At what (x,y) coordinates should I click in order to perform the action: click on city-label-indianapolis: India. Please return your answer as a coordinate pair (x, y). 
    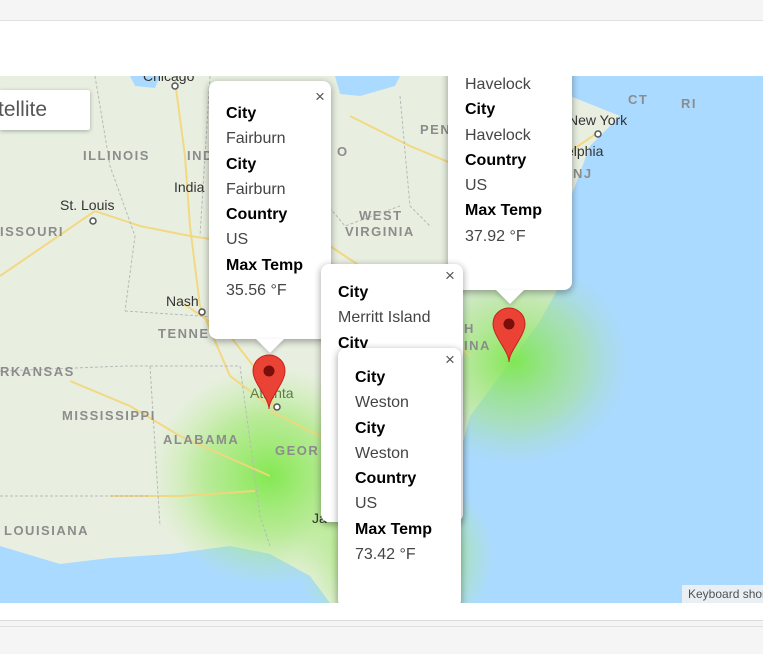
    Looking at the image, I should click on (189, 187).